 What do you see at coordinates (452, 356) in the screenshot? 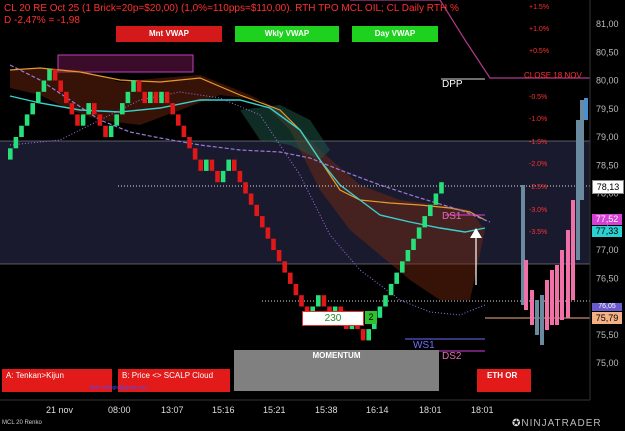
I see `ds2-label: DS2` at bounding box center [452, 356].